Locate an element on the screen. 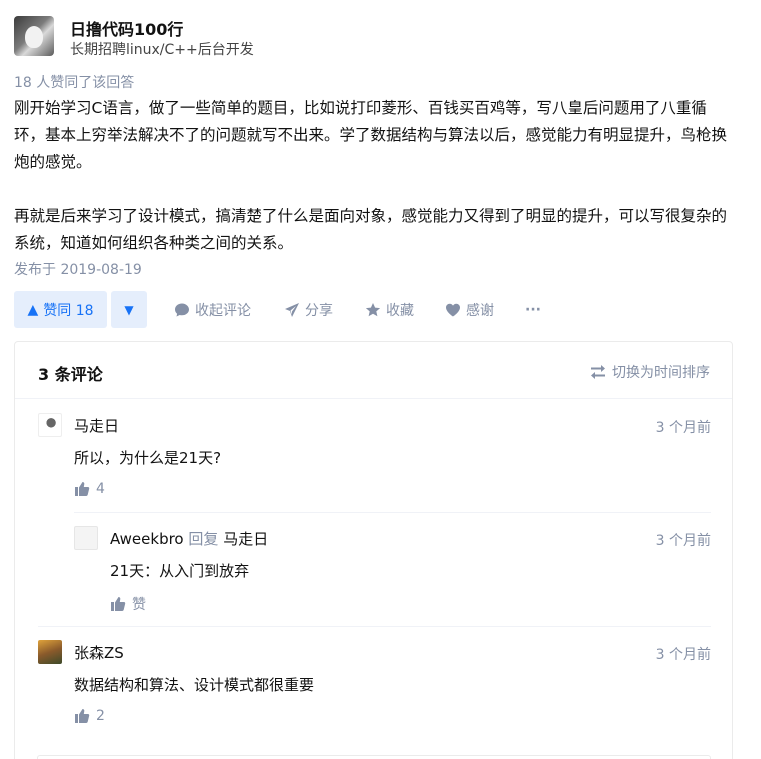  comment-reply-item: Aweekbro 回复 马走日 3 个月前 21天：从入门到放弃 赞 is located at coordinates (392, 576).